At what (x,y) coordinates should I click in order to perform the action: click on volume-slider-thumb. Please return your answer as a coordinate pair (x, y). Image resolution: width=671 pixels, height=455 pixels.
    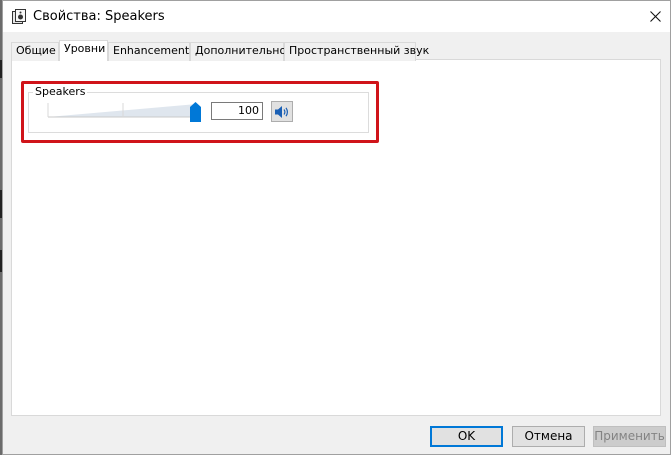
    Looking at the image, I should click on (195, 112).